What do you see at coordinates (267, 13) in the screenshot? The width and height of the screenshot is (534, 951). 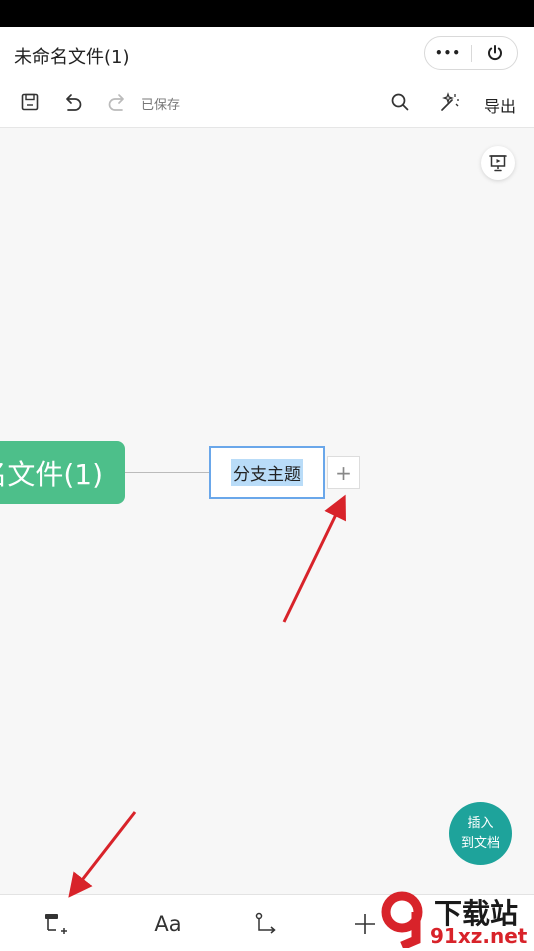 I see `status-bar` at bounding box center [267, 13].